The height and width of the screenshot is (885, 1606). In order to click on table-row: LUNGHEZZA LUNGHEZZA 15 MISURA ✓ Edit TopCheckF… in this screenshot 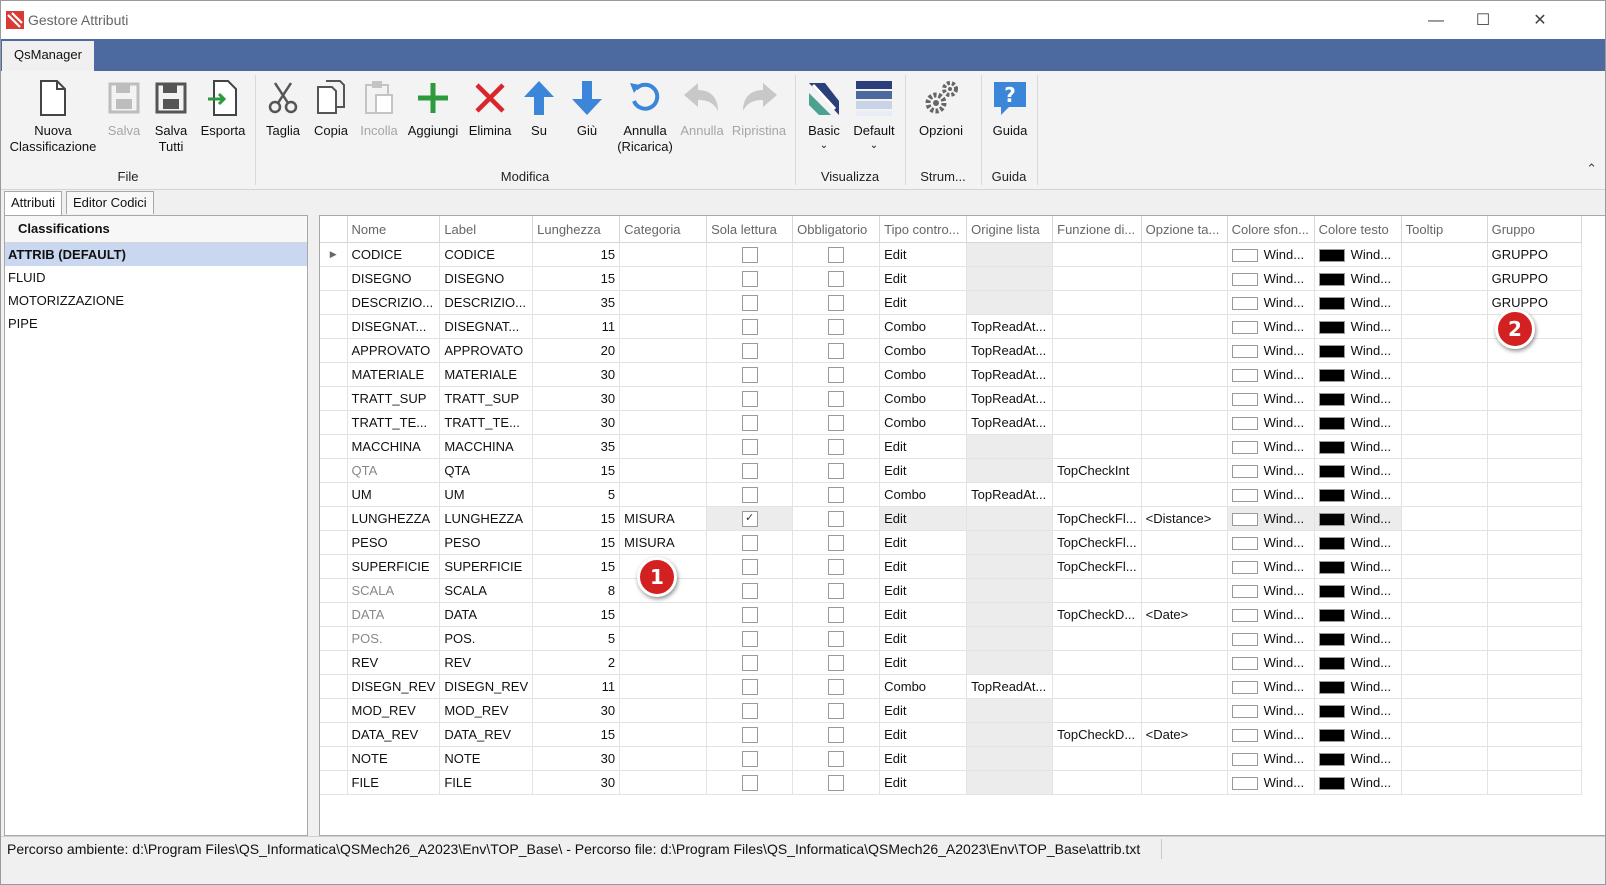, I will do `click(951, 518)`.